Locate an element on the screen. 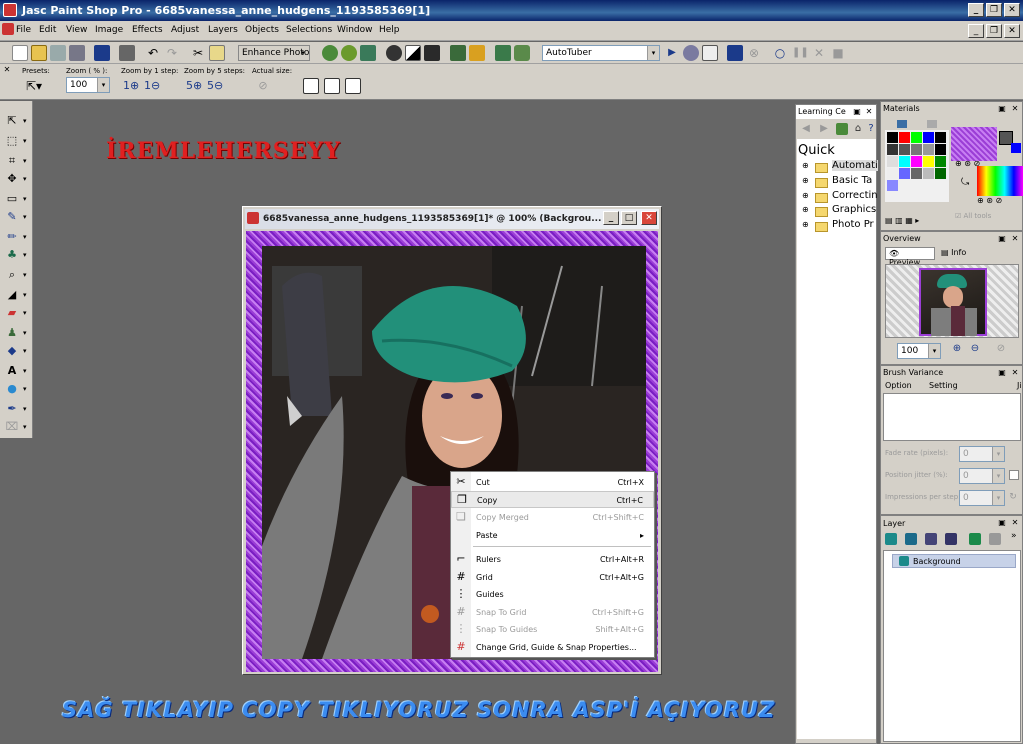 Image resolution: width=1023 pixels, height=744 pixels. refresh-icon is located at coordinates (842, 129).